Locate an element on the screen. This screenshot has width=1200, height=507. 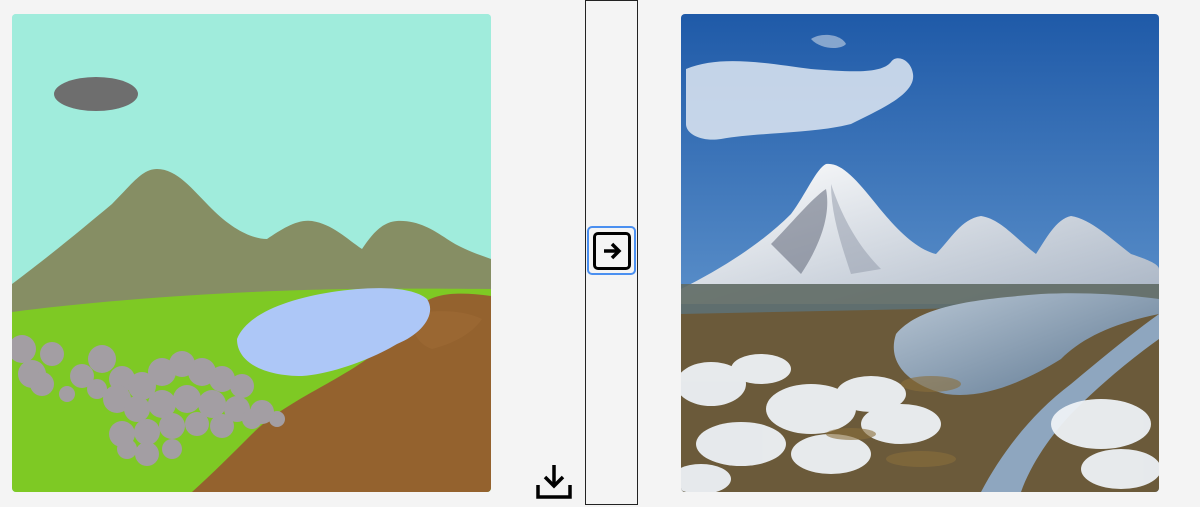
generate-button is located at coordinates (611, 250).